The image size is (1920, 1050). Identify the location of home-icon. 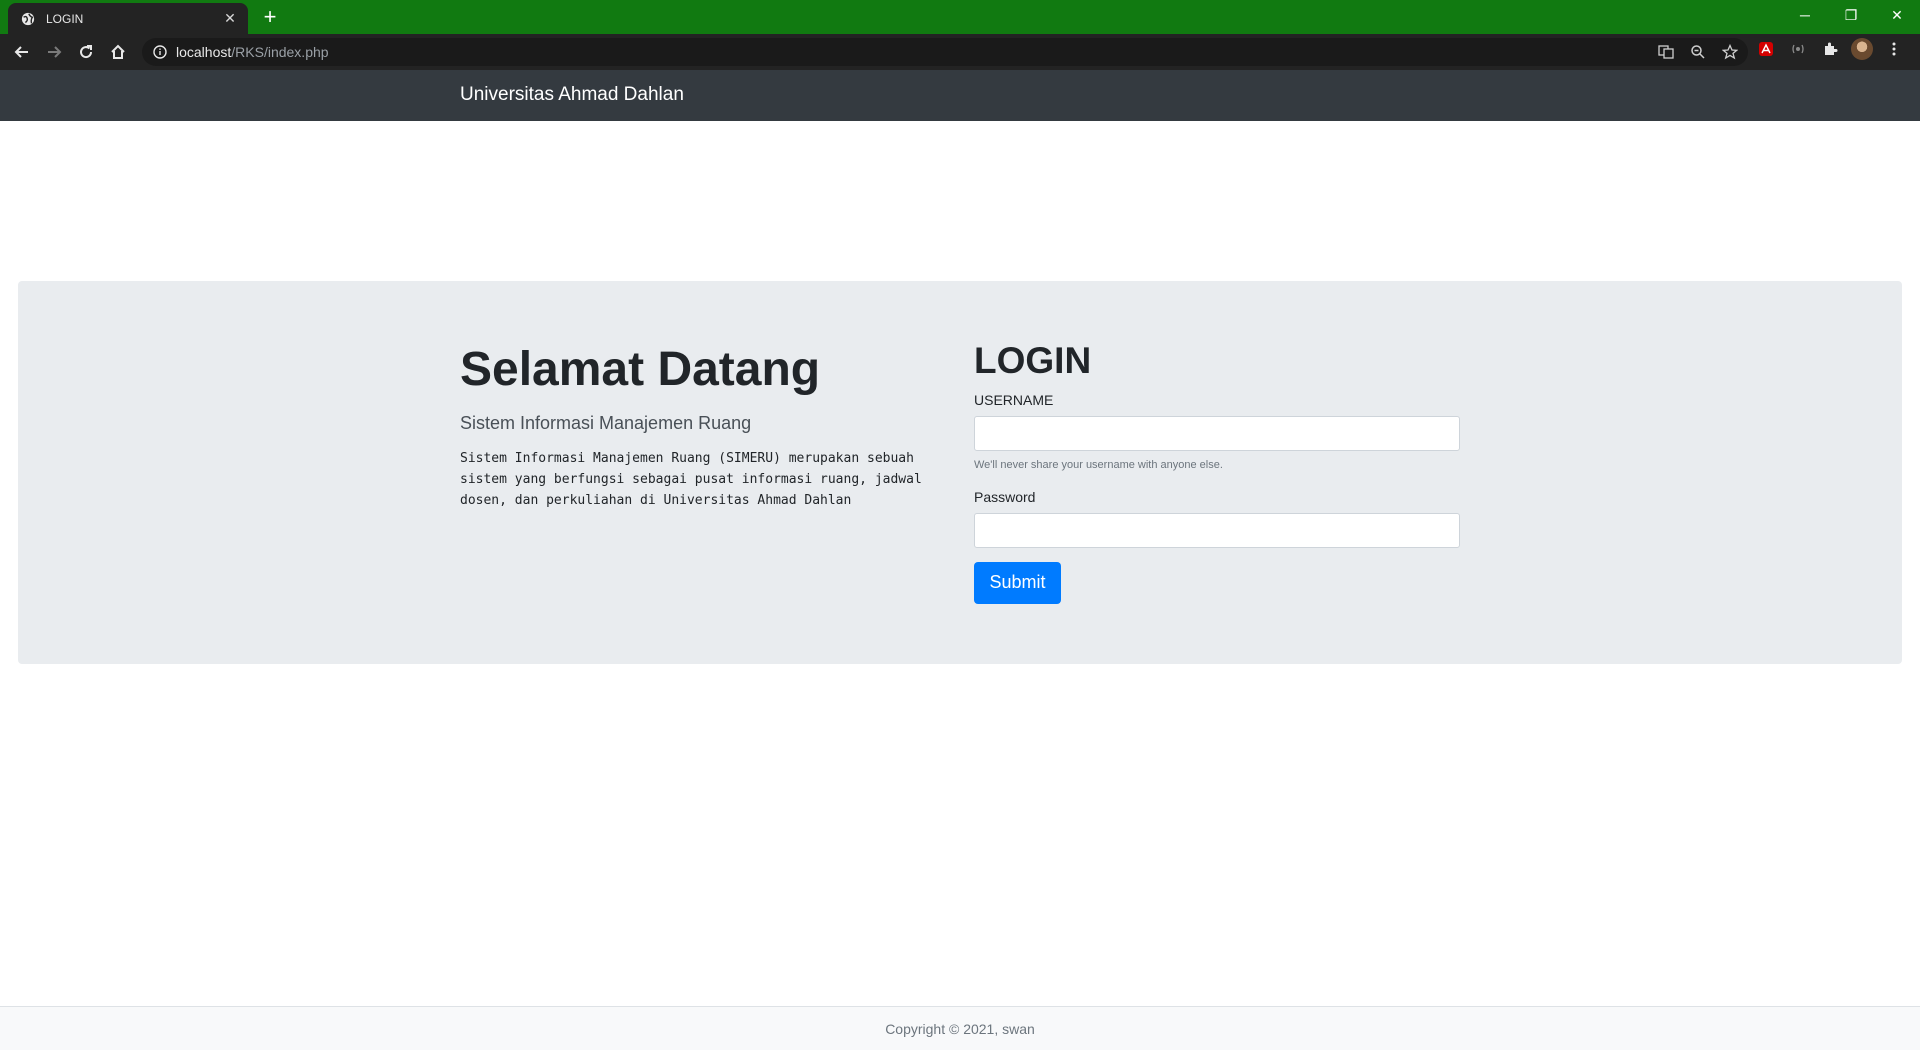
(118, 51).